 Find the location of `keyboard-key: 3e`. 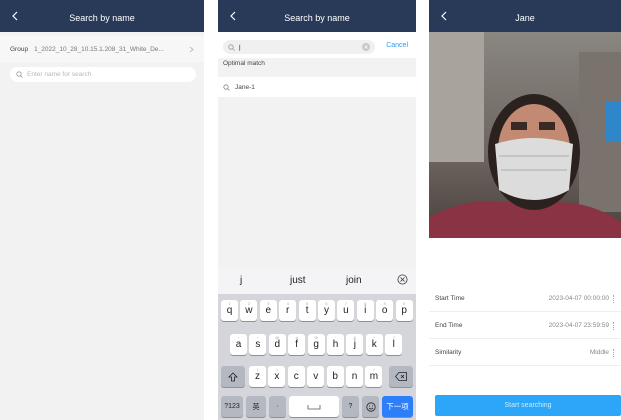

keyboard-key: 3e is located at coordinates (268, 310).